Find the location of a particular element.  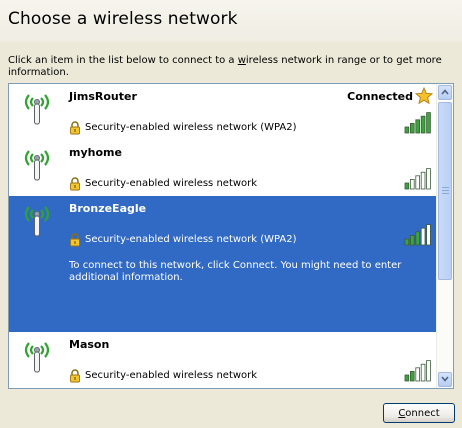

chevron-down-icon is located at coordinates (445, 379).